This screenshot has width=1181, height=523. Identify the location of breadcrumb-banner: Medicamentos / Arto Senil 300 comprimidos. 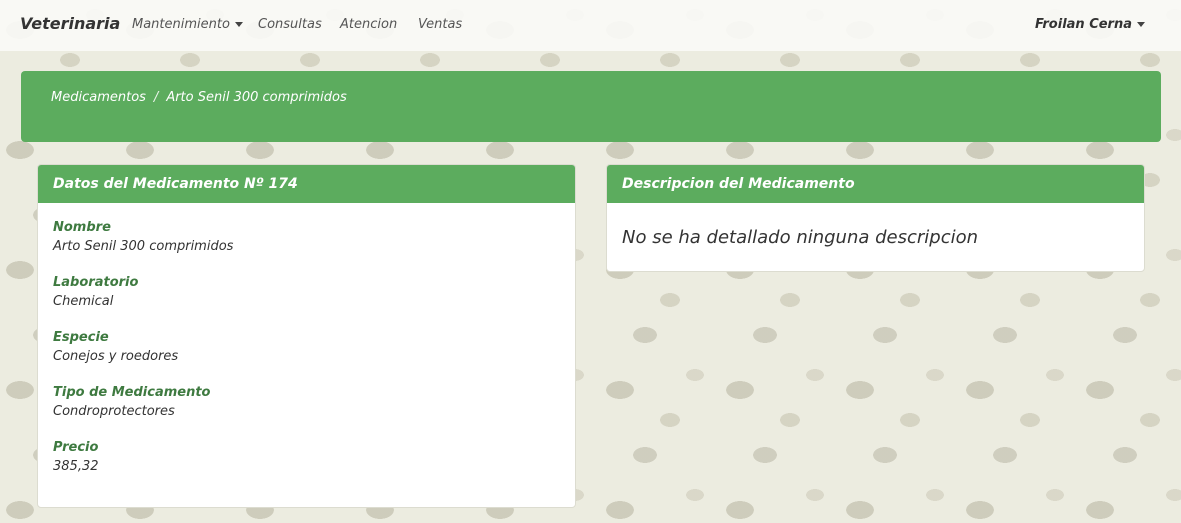
(591, 106).